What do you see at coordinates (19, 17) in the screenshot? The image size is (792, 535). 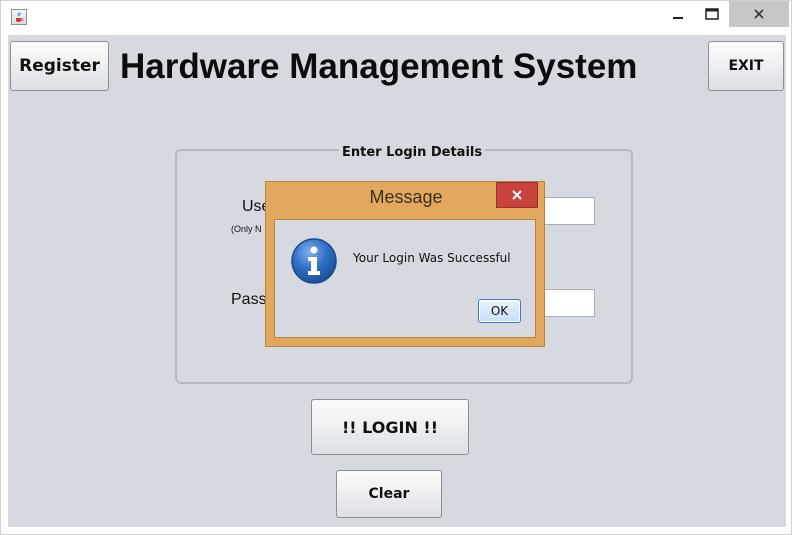 I see `java-coffee-icon` at bounding box center [19, 17].